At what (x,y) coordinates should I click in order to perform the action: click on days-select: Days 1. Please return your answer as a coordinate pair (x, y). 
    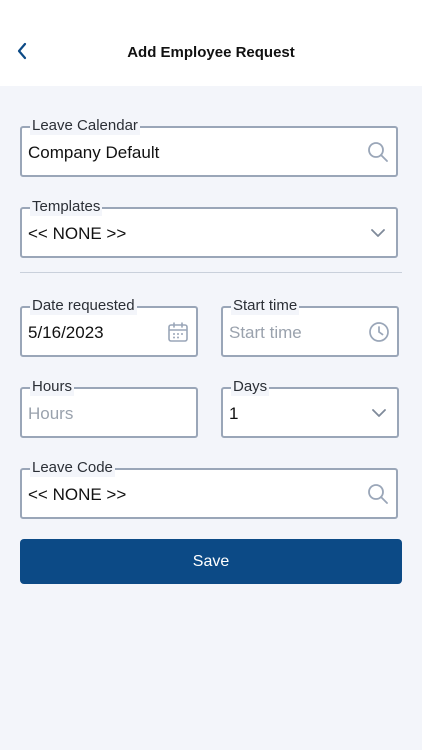
    Looking at the image, I should click on (310, 408).